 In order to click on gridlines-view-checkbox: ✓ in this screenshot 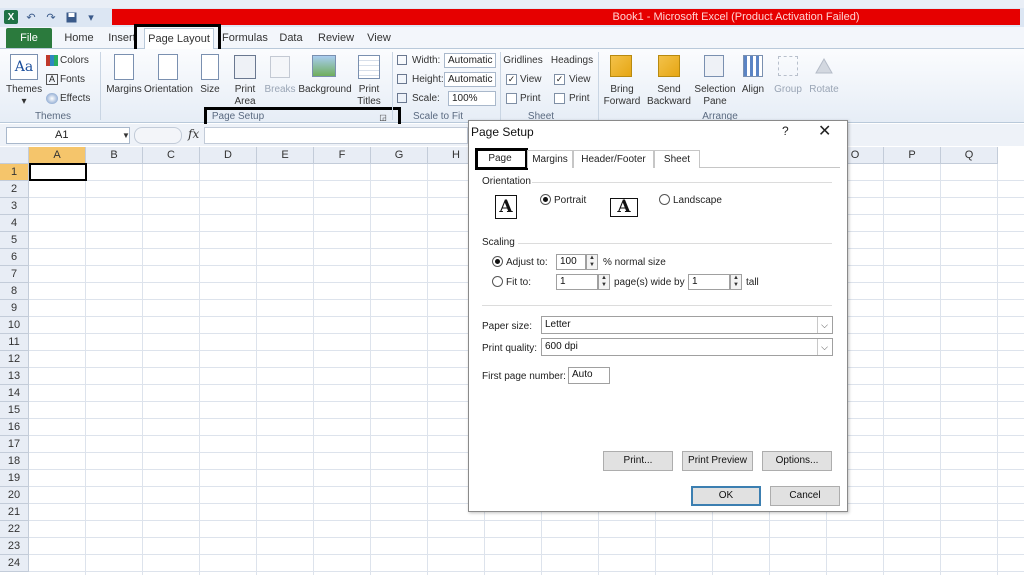, I will do `click(511, 79)`.